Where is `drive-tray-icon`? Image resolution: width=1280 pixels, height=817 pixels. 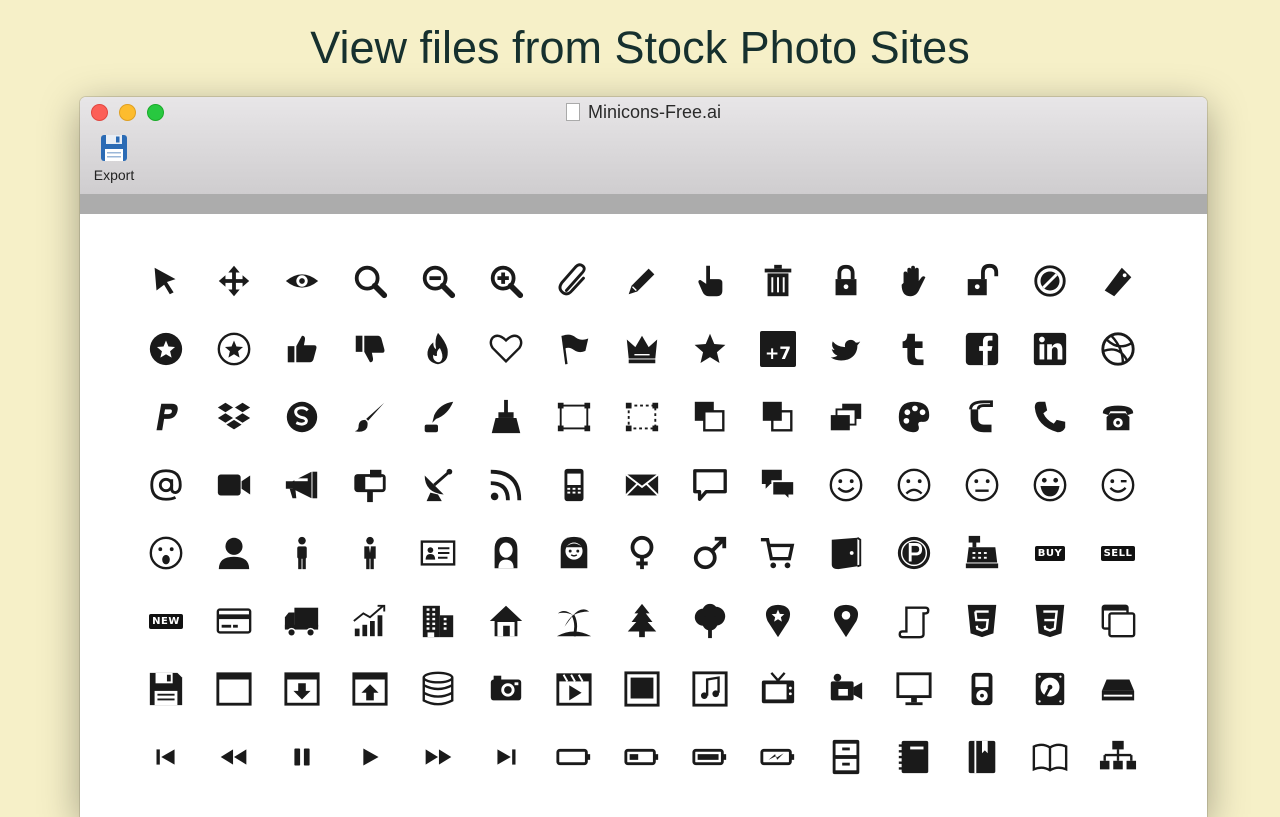
drive-tray-icon is located at coordinates (1118, 689).